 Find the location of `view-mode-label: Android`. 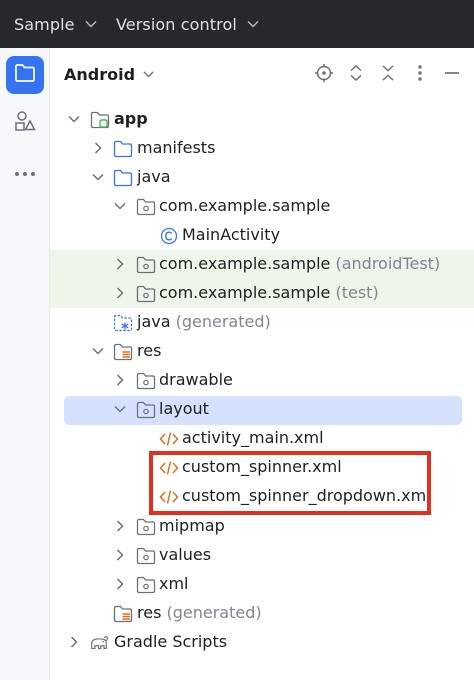

view-mode-label: Android is located at coordinates (100, 74).